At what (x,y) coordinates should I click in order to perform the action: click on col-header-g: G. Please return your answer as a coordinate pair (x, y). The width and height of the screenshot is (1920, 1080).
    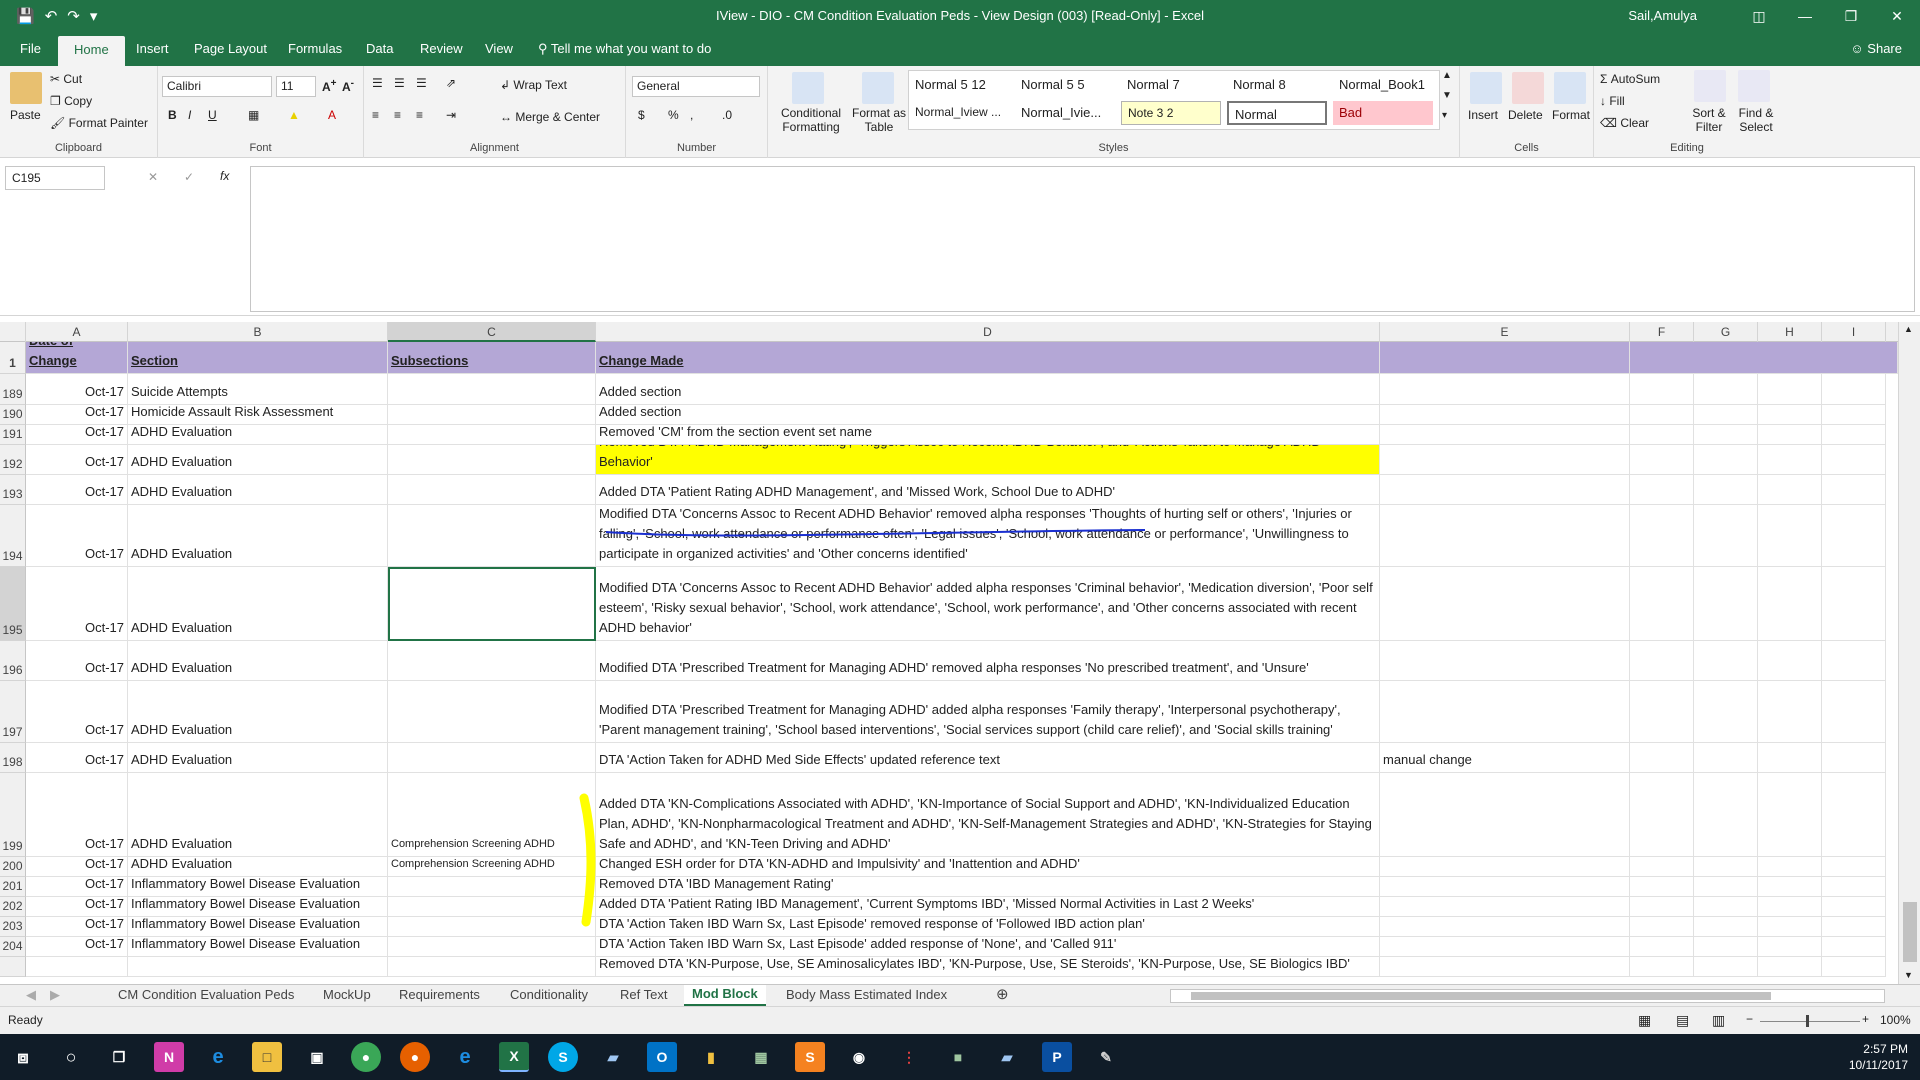
    Looking at the image, I should click on (1726, 332).